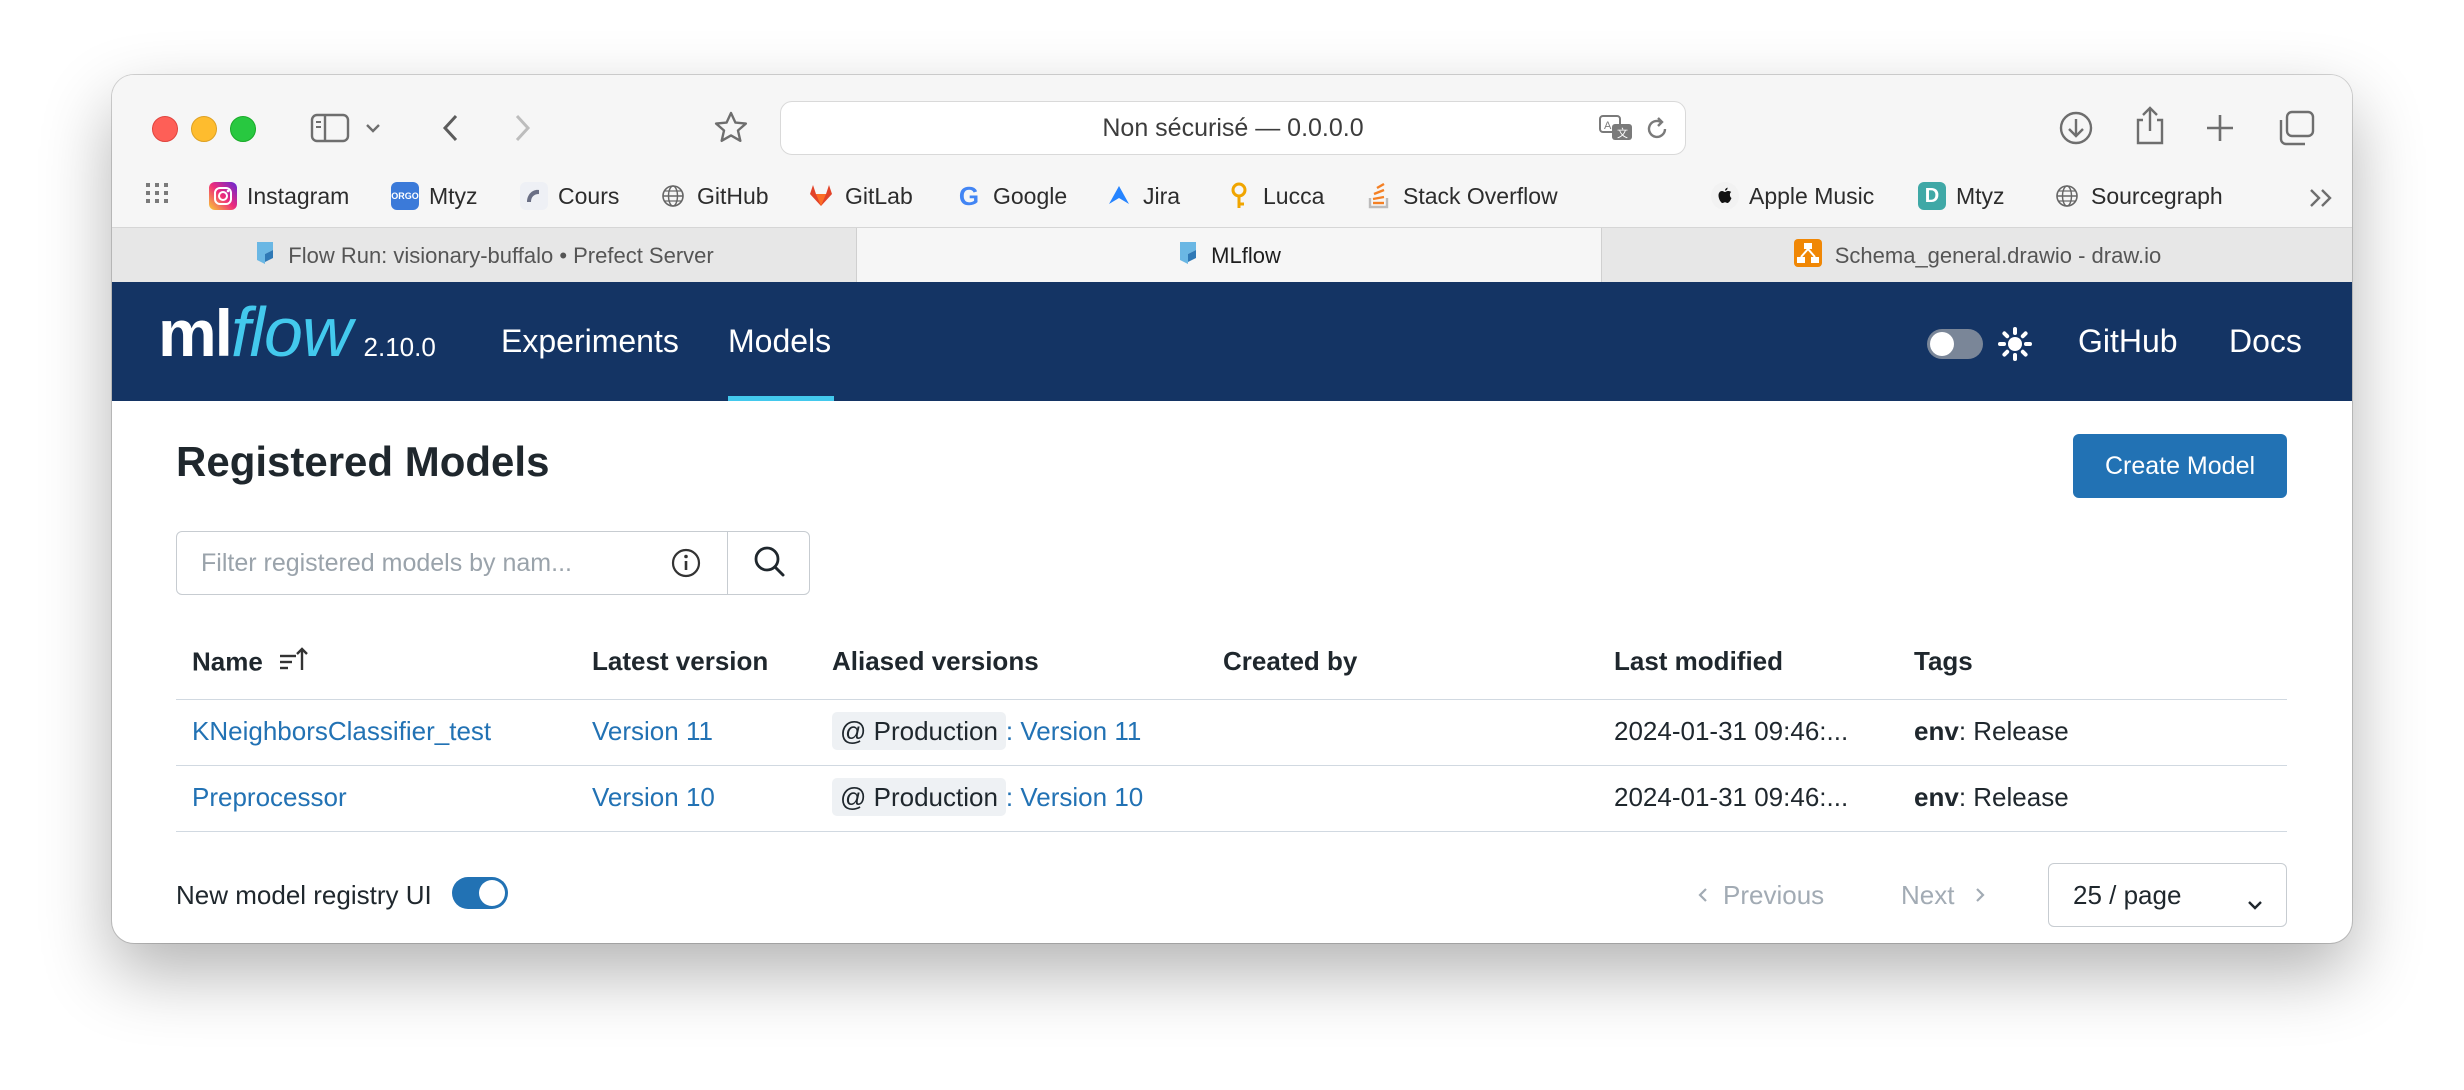 Image resolution: width=2464 pixels, height=1090 pixels. Describe the element at coordinates (2128, 341) in the screenshot. I see `github-link: GitHub` at that location.